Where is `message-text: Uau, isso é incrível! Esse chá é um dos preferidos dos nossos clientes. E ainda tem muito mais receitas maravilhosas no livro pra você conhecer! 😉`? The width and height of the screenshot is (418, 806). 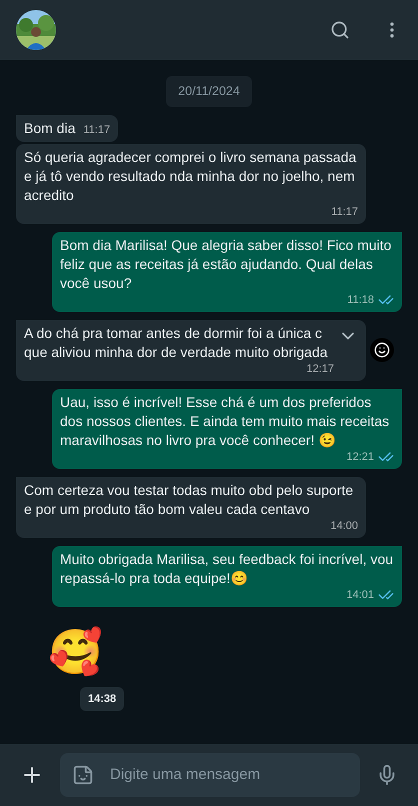 message-text: Uau, isso é incrível! Esse chá é um dos preferidos dos nossos clientes. E ainda tem muito mais receitas maravilhosas no livro pra você conhecer! 😉 is located at coordinates (225, 421).